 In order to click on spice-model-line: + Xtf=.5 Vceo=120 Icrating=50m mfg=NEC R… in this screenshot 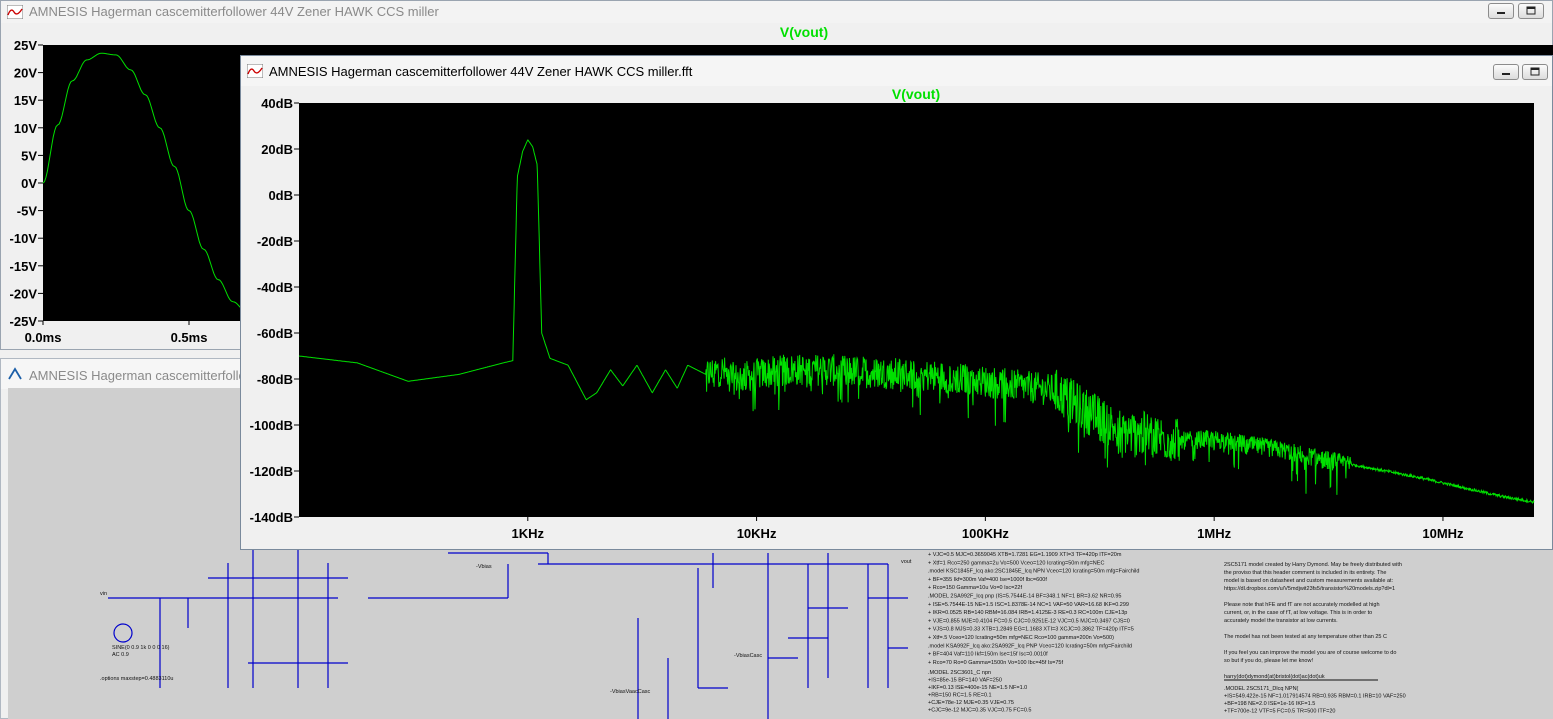, I will do `click(1021, 638)`.